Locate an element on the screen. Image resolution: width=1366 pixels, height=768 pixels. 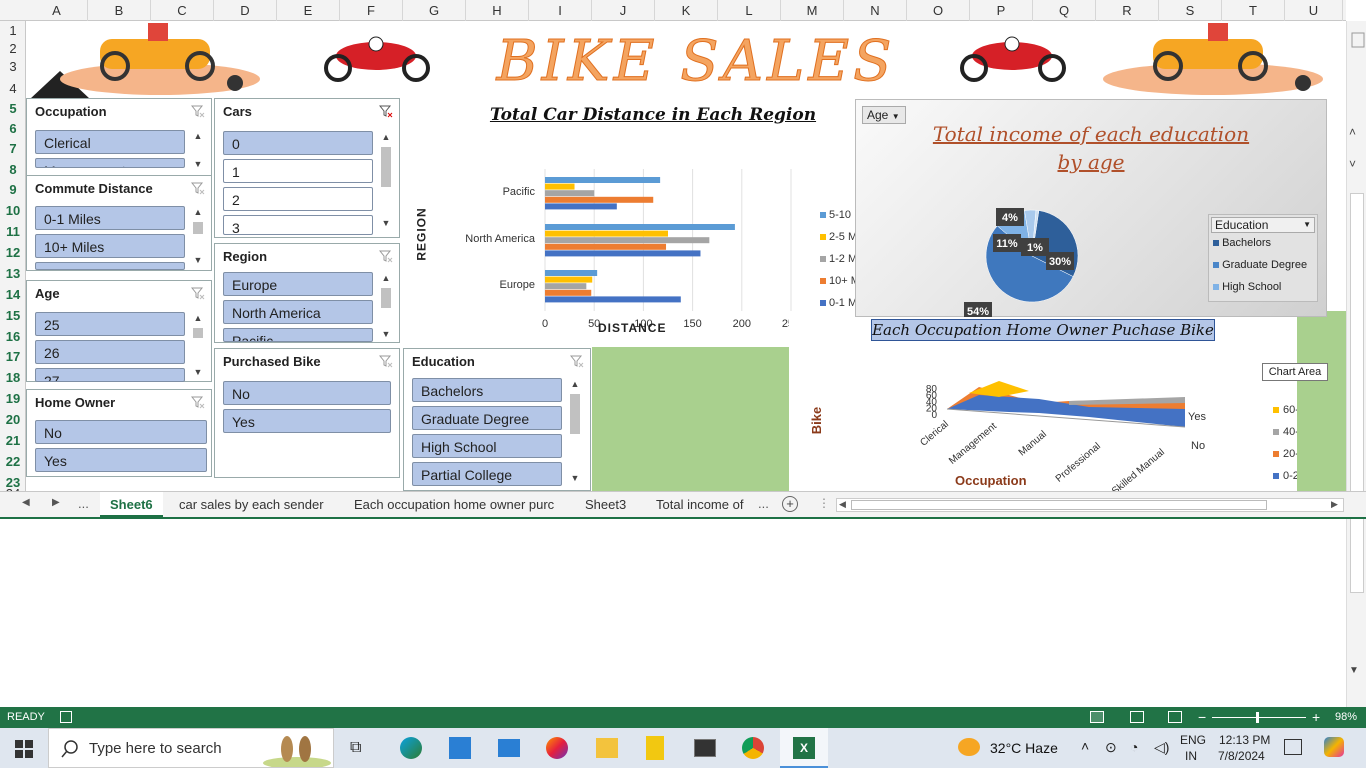
slicer-item: 10+ Miles is located at coordinates (110, 246).